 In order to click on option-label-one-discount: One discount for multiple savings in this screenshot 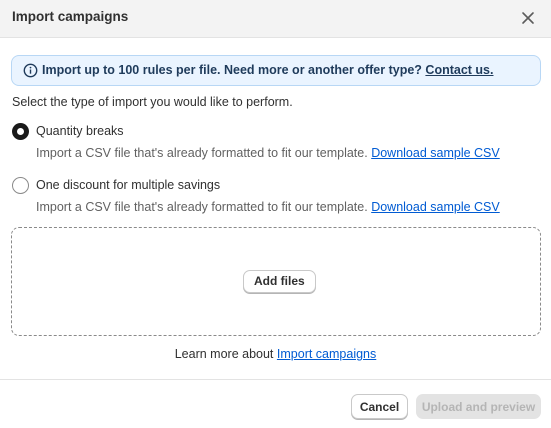, I will do `click(128, 185)`.